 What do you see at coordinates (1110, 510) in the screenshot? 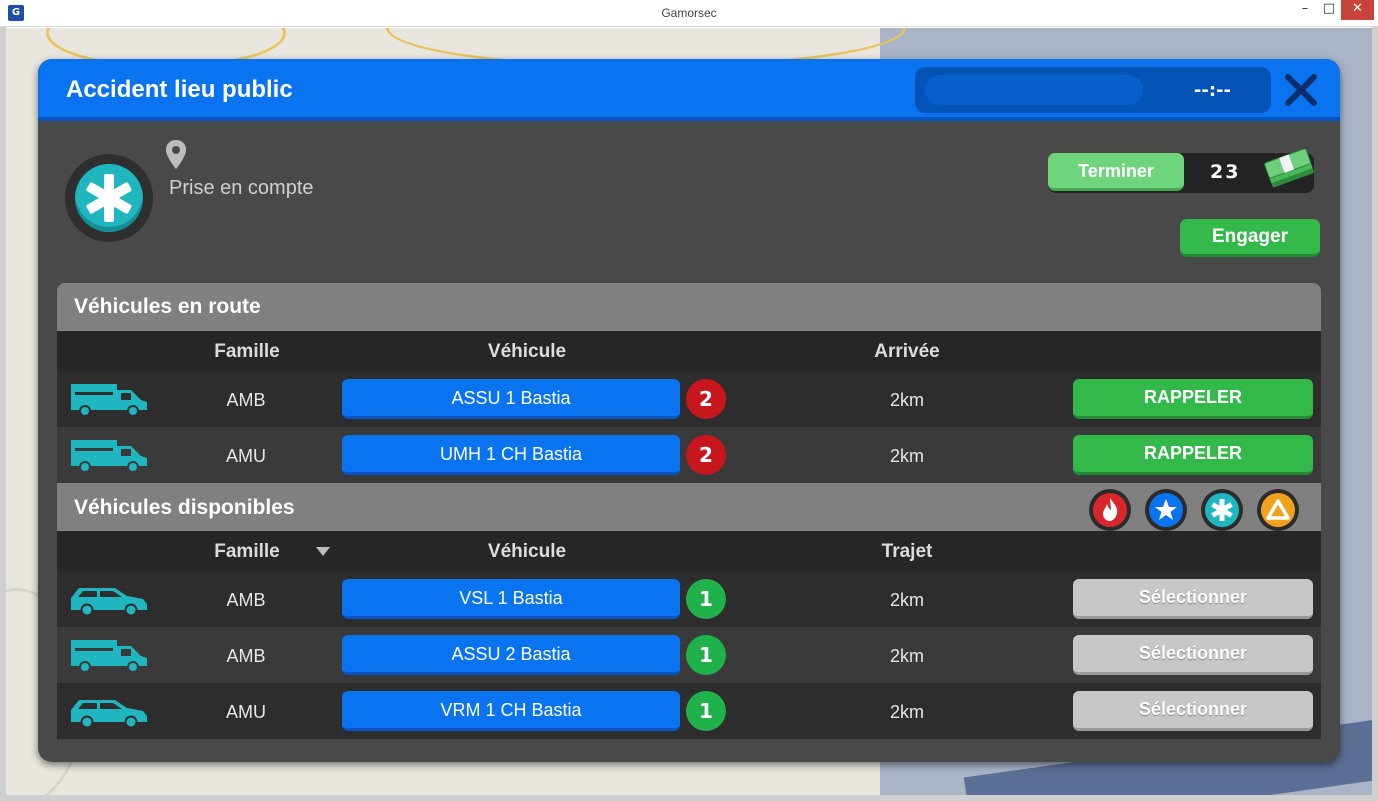
I see `fire-filter-icon` at bounding box center [1110, 510].